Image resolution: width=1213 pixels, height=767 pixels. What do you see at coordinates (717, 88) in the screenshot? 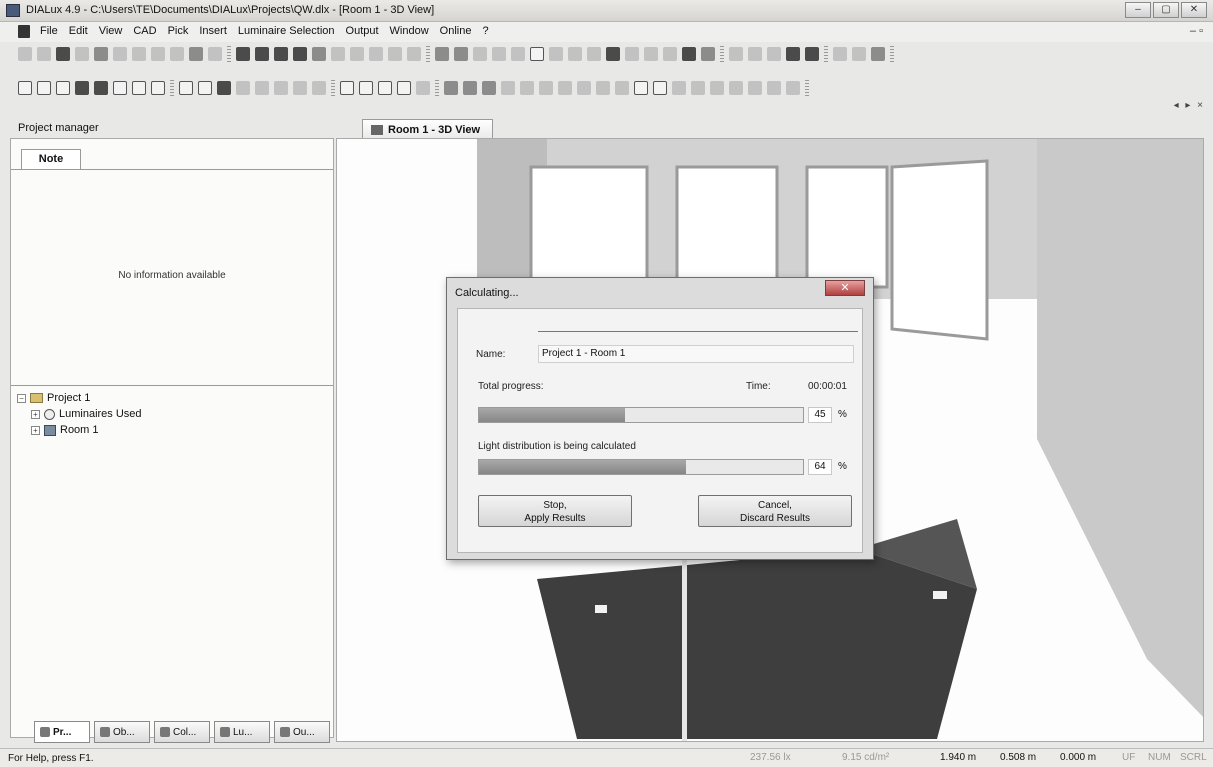
I see `distribute-icon` at bounding box center [717, 88].